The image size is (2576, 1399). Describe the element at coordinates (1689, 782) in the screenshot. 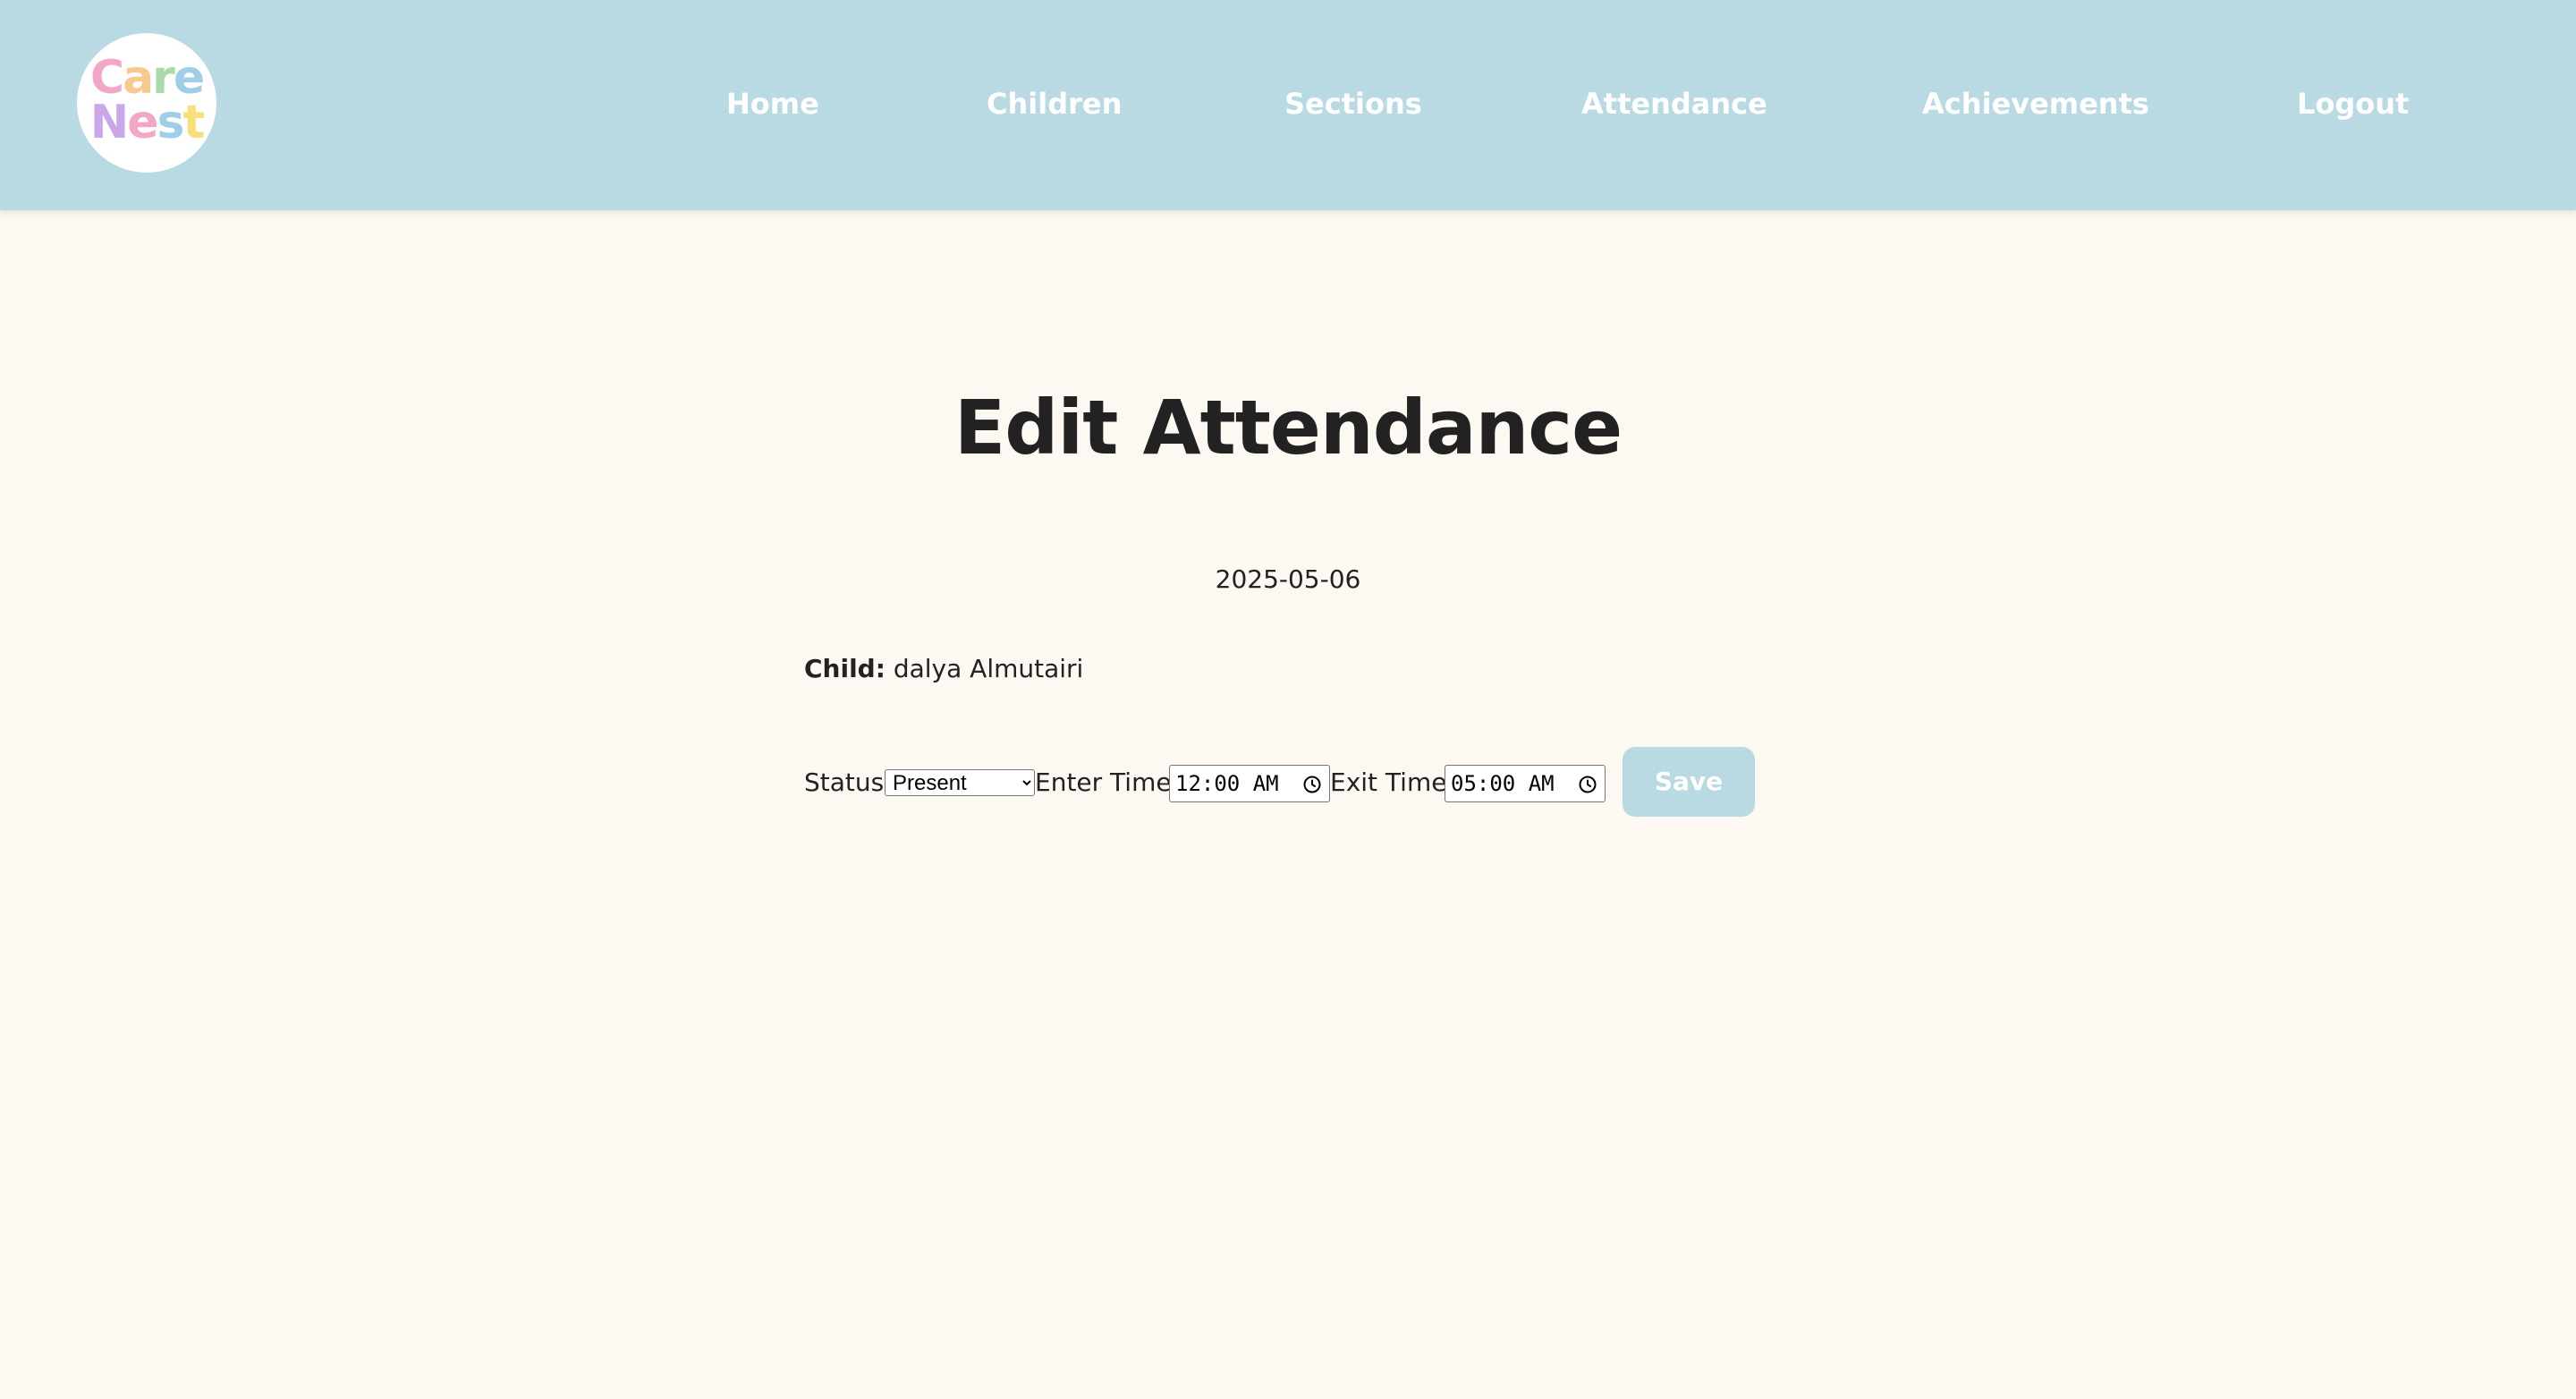

I see `save-button: Save` at that location.